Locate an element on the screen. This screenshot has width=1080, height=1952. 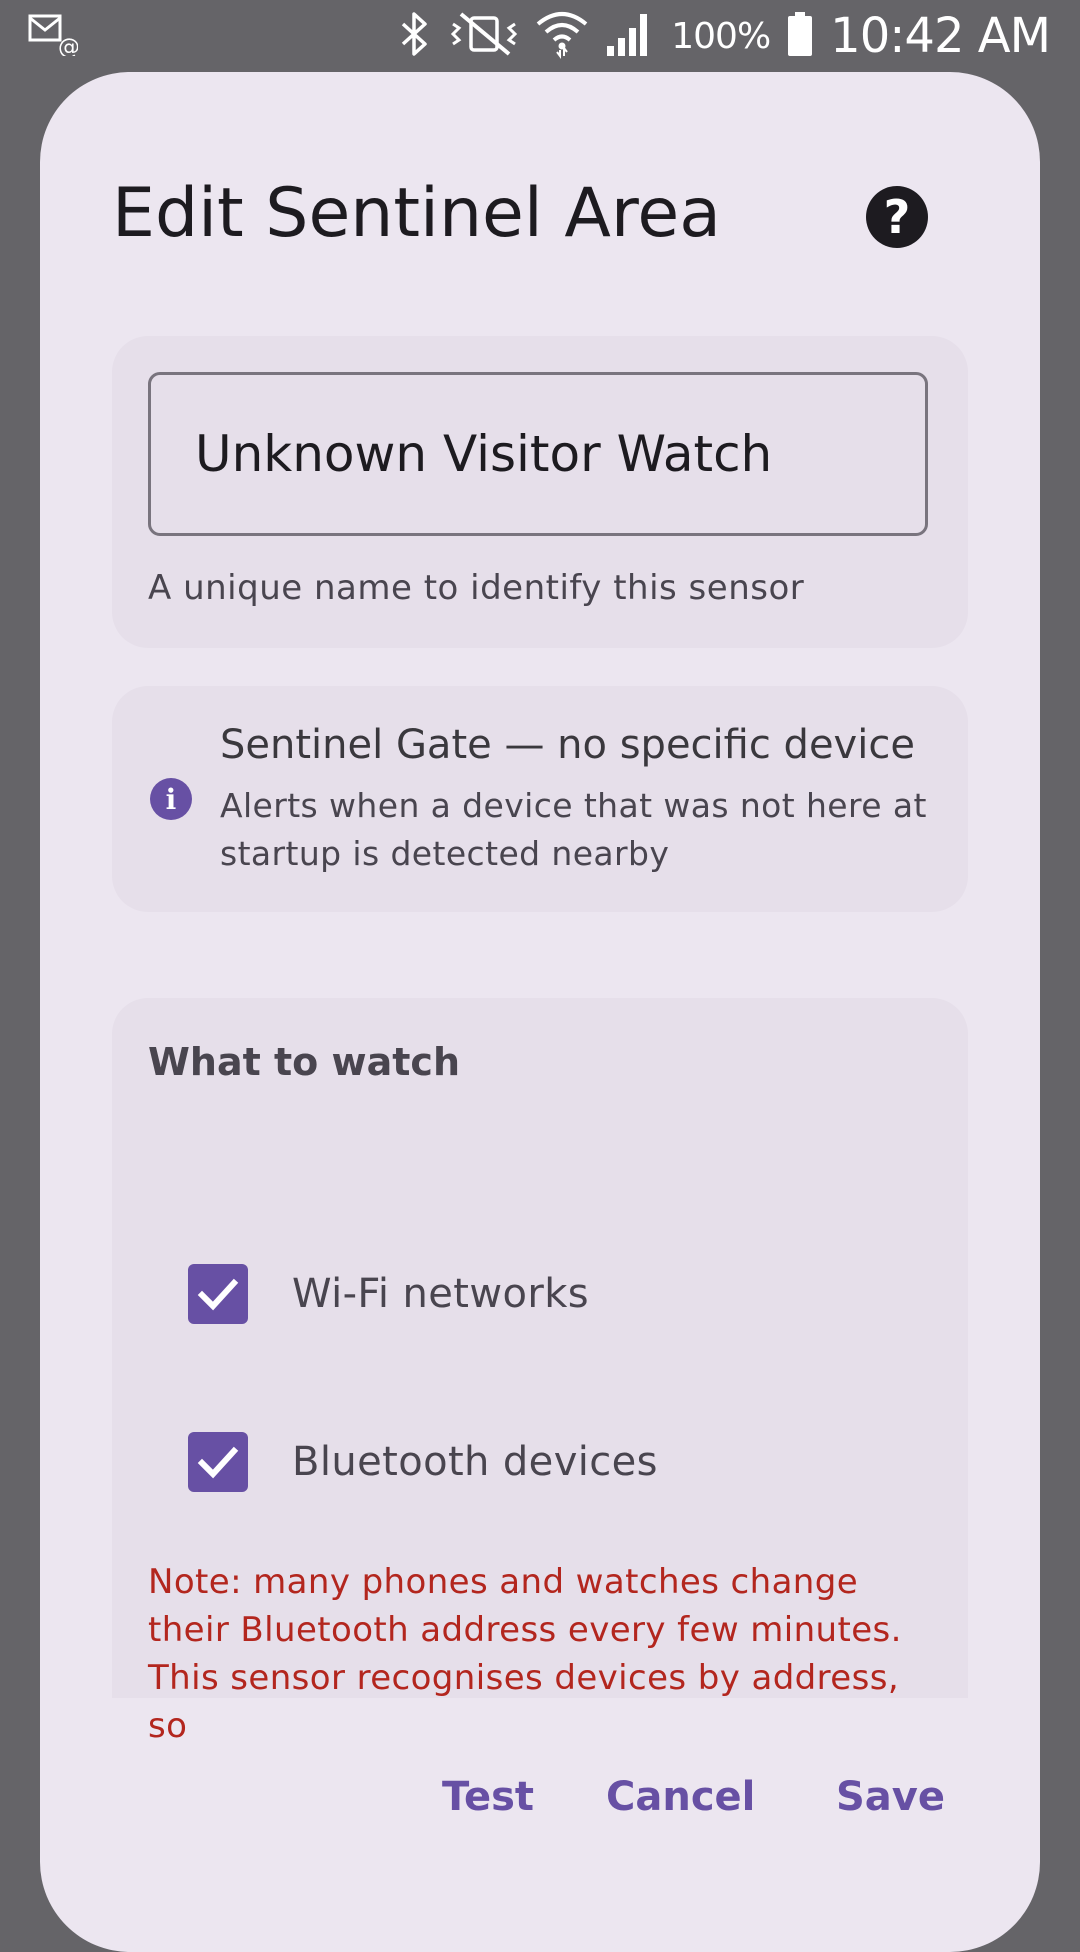
section-title: What to watch is located at coordinates (304, 1062).